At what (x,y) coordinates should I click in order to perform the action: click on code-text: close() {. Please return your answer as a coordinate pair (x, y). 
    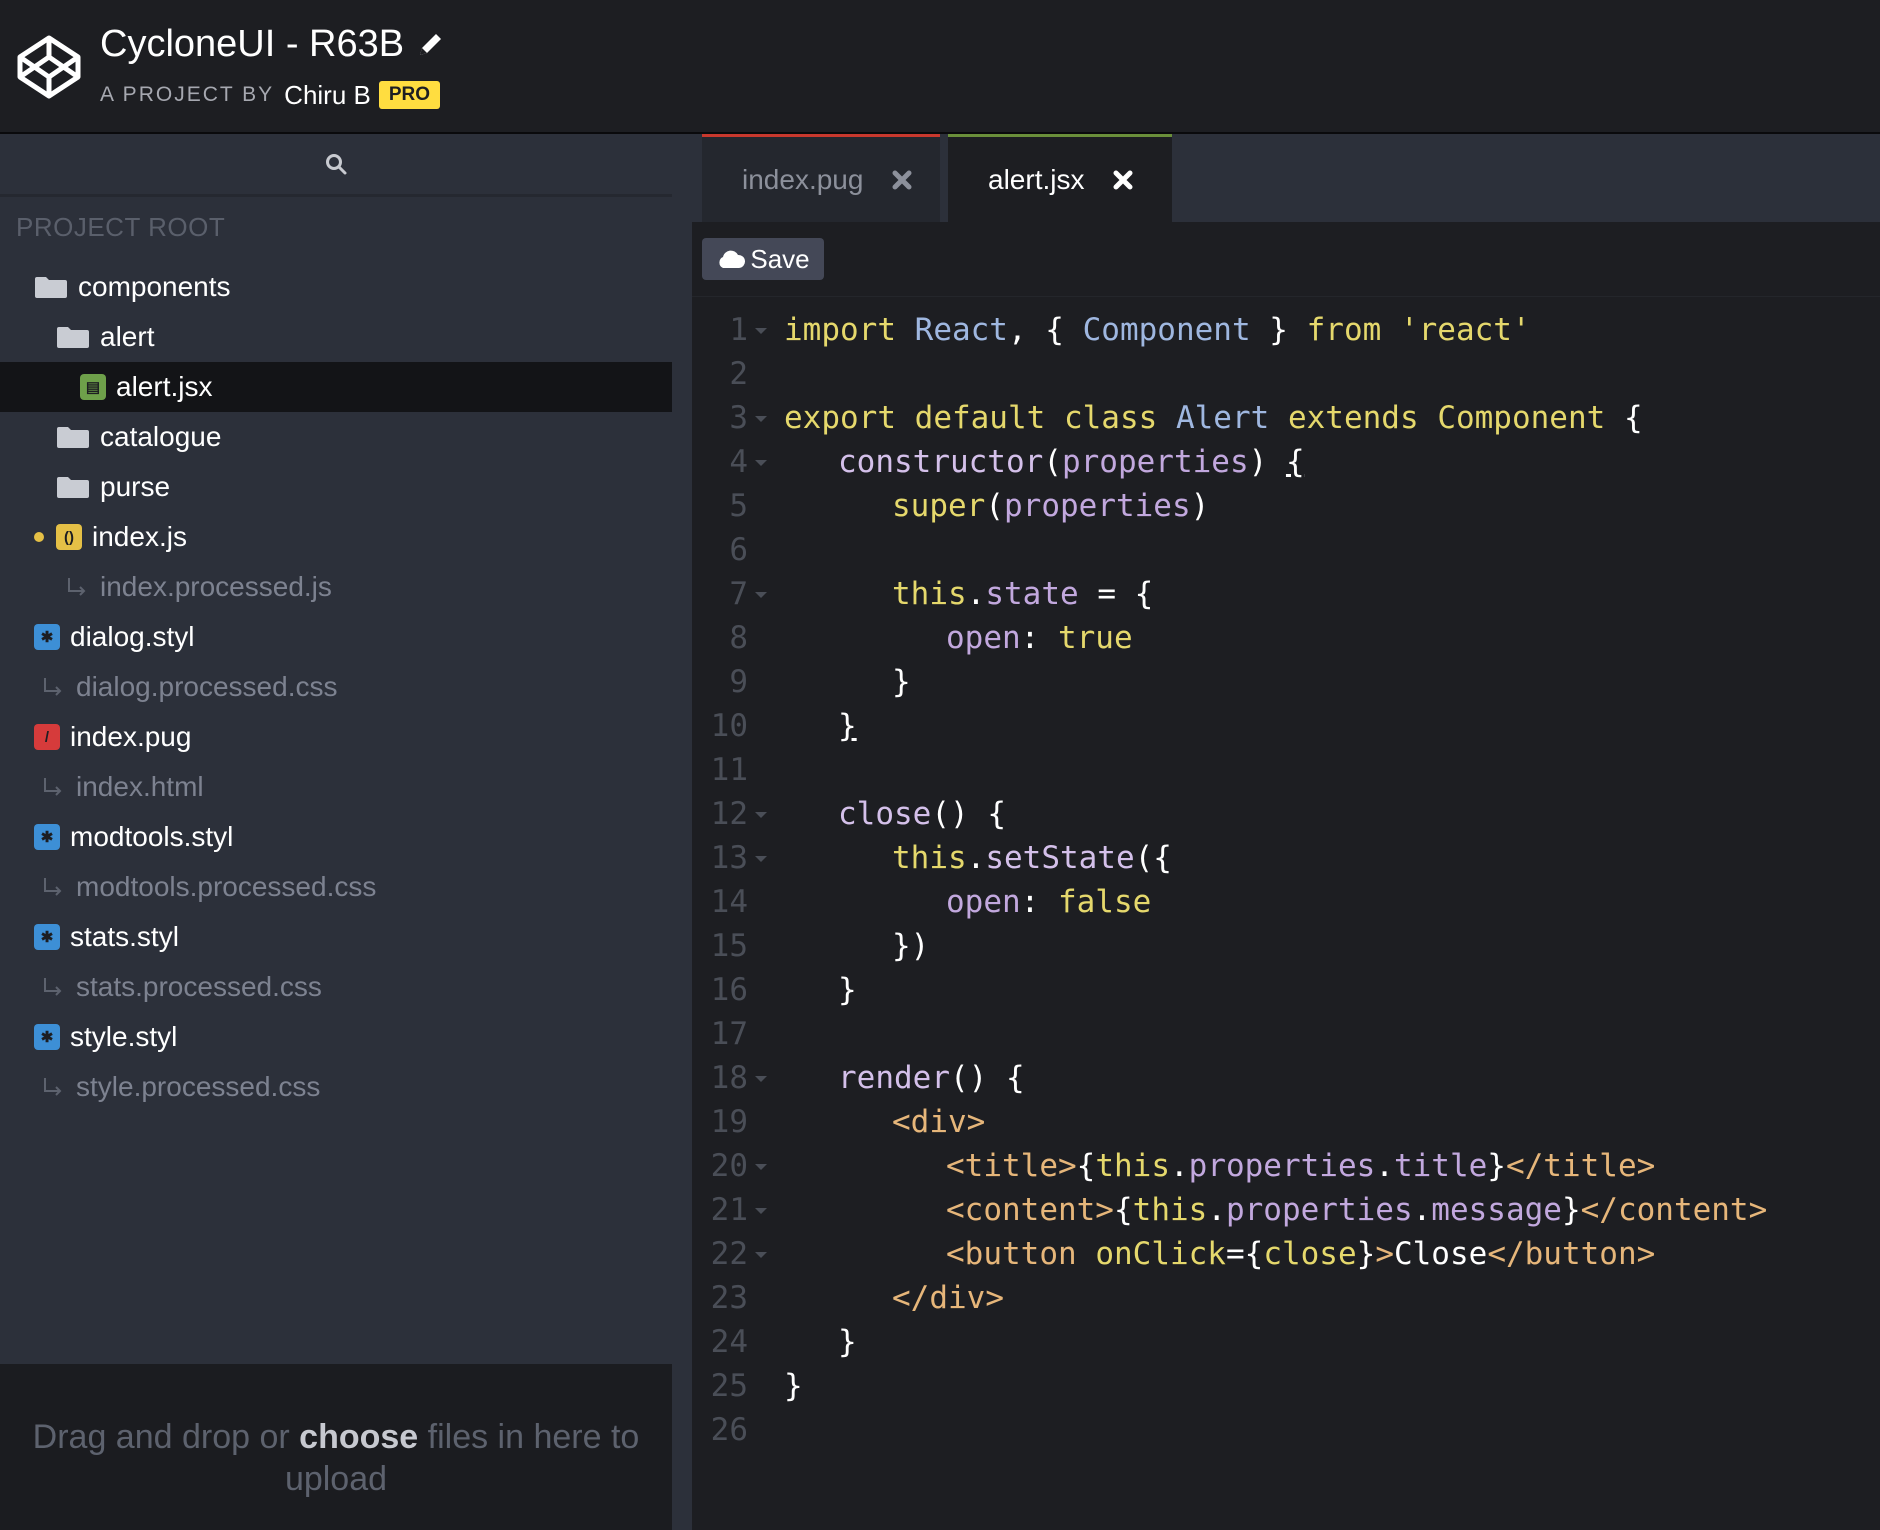
    Looking at the image, I should click on (922, 814).